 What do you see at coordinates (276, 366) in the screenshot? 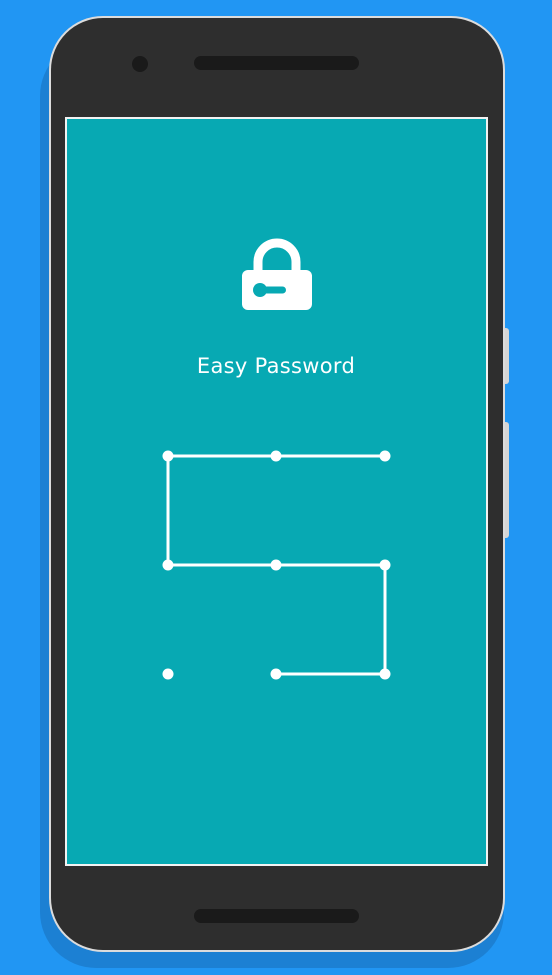
I see `app-title: Easy Password` at bounding box center [276, 366].